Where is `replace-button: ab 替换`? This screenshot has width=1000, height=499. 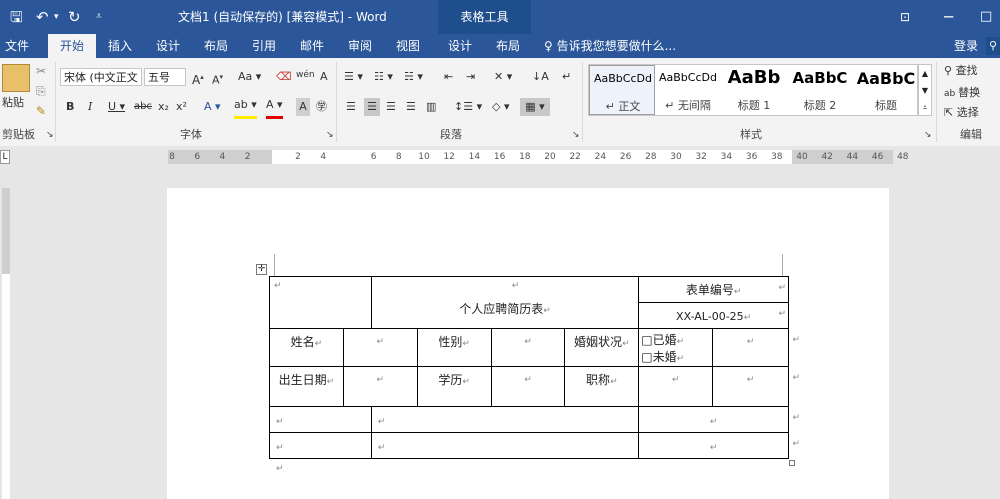
replace-button: ab 替换 is located at coordinates (962, 93).